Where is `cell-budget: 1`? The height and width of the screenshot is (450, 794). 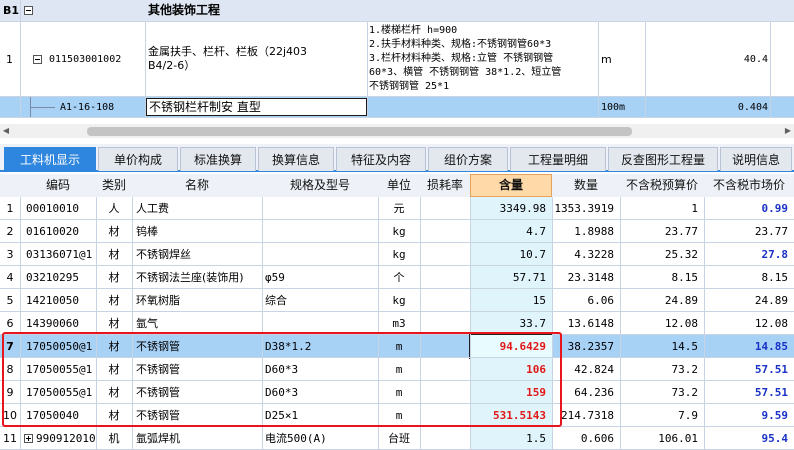 cell-budget: 1 is located at coordinates (662, 208).